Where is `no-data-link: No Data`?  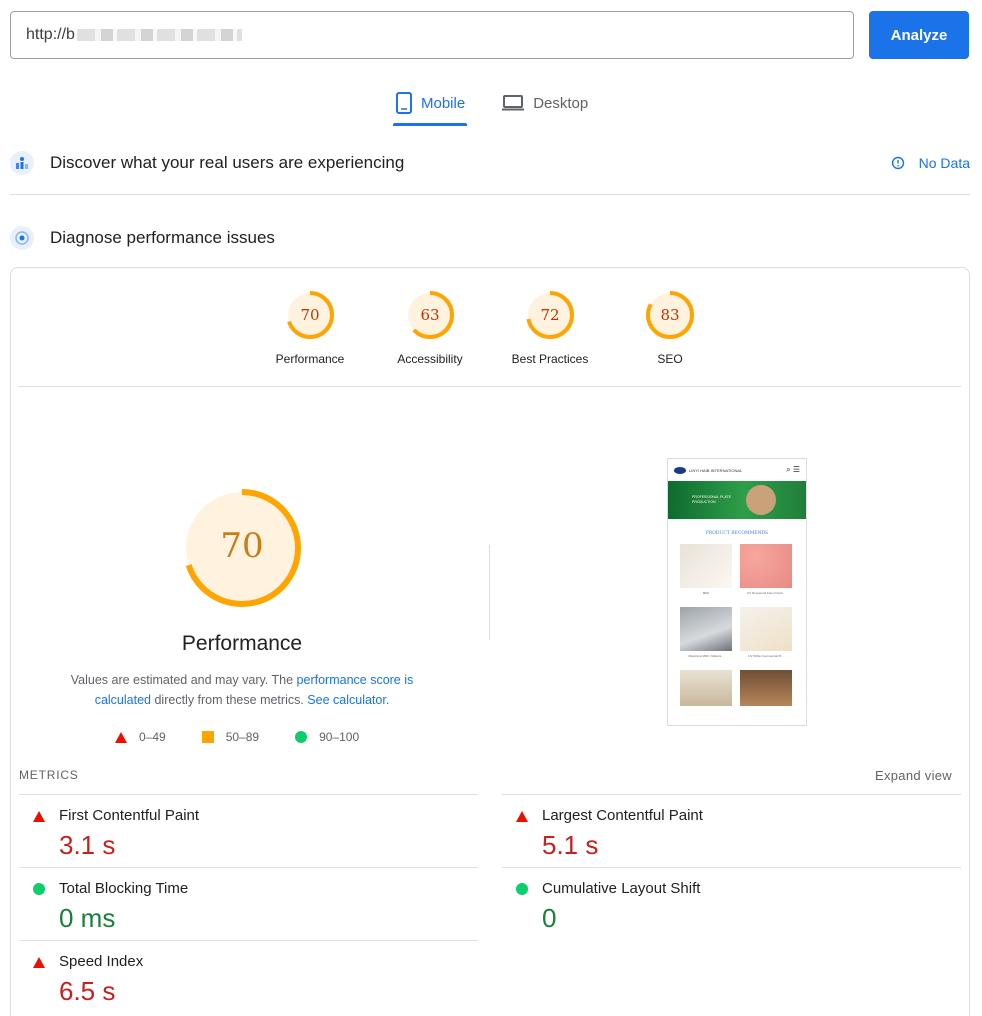
no-data-link: No Data is located at coordinates (930, 163).